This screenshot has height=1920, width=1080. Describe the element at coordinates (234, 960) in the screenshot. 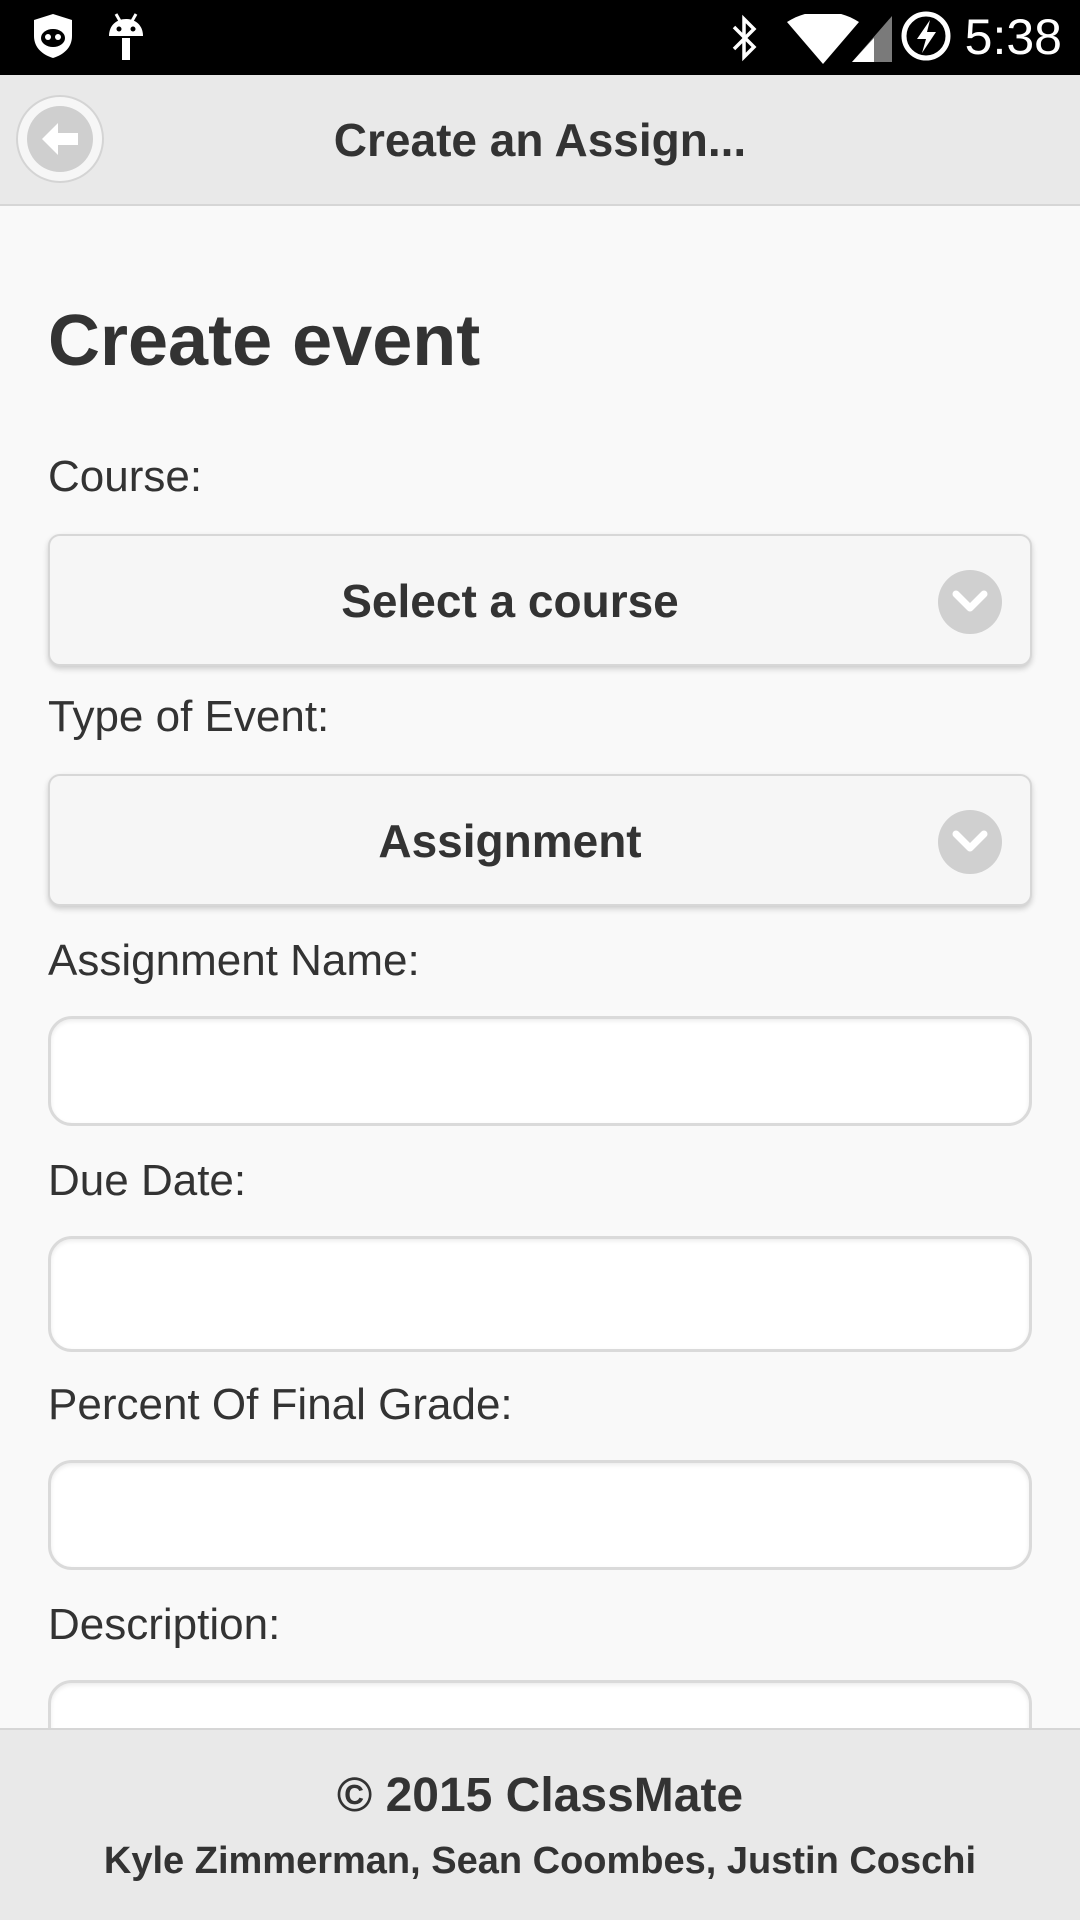

I see `assignment-name-label: Assignment Name:` at that location.